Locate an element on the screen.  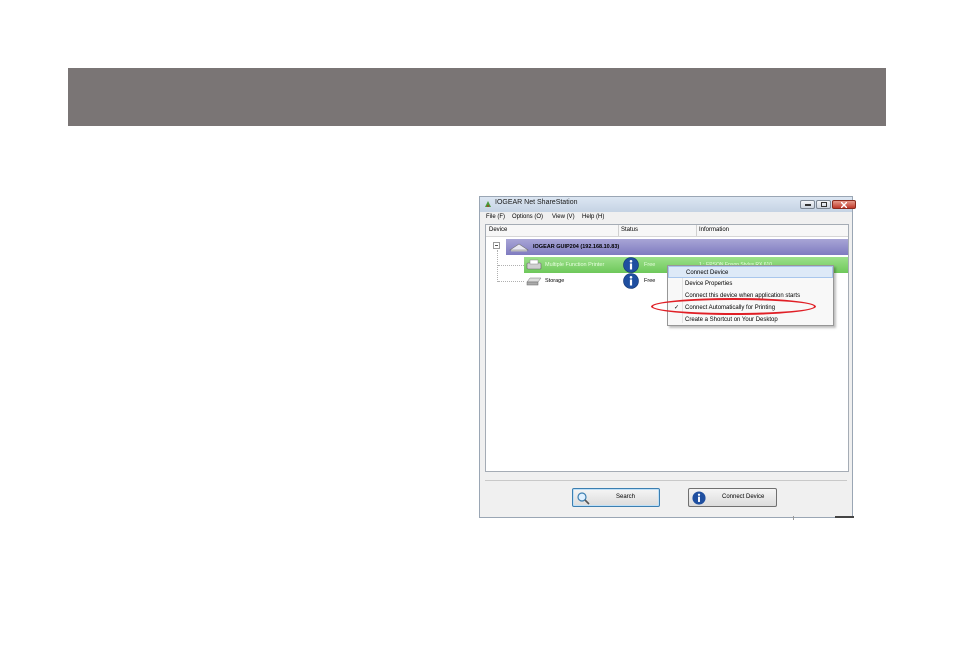
device-name: Multiple Function Printer is located at coordinates (575, 265).